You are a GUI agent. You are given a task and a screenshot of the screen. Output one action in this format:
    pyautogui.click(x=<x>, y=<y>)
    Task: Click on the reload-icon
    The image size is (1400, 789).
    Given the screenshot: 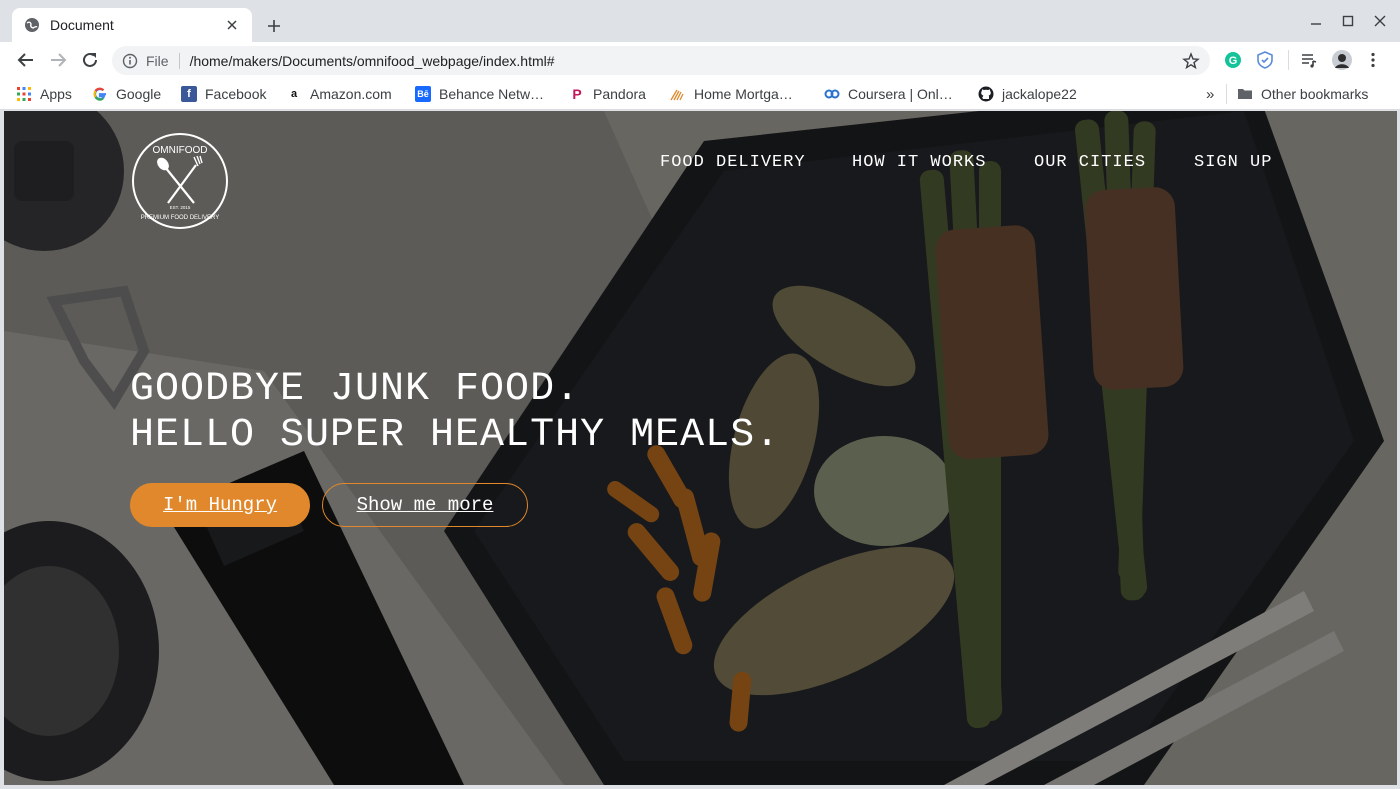 What is the action you would take?
    pyautogui.click(x=90, y=60)
    